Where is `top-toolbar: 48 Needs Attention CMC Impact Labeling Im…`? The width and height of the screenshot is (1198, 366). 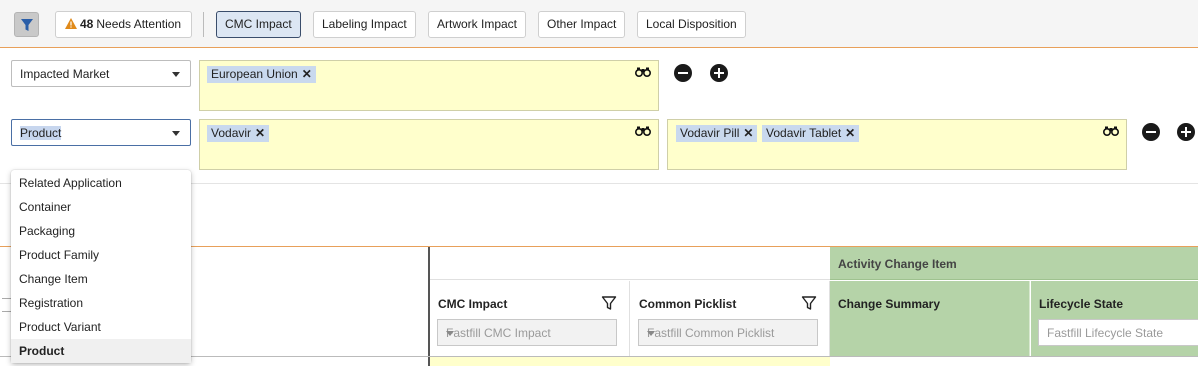
top-toolbar: 48 Needs Attention CMC Impact Labeling Im… is located at coordinates (599, 24).